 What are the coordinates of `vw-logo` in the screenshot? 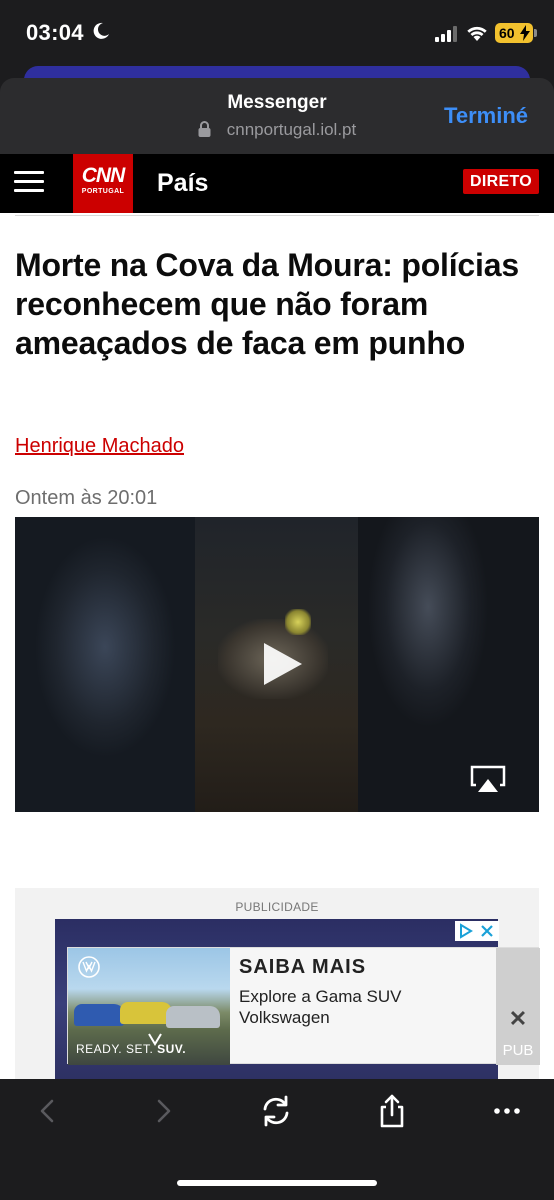 It's located at (89, 967).